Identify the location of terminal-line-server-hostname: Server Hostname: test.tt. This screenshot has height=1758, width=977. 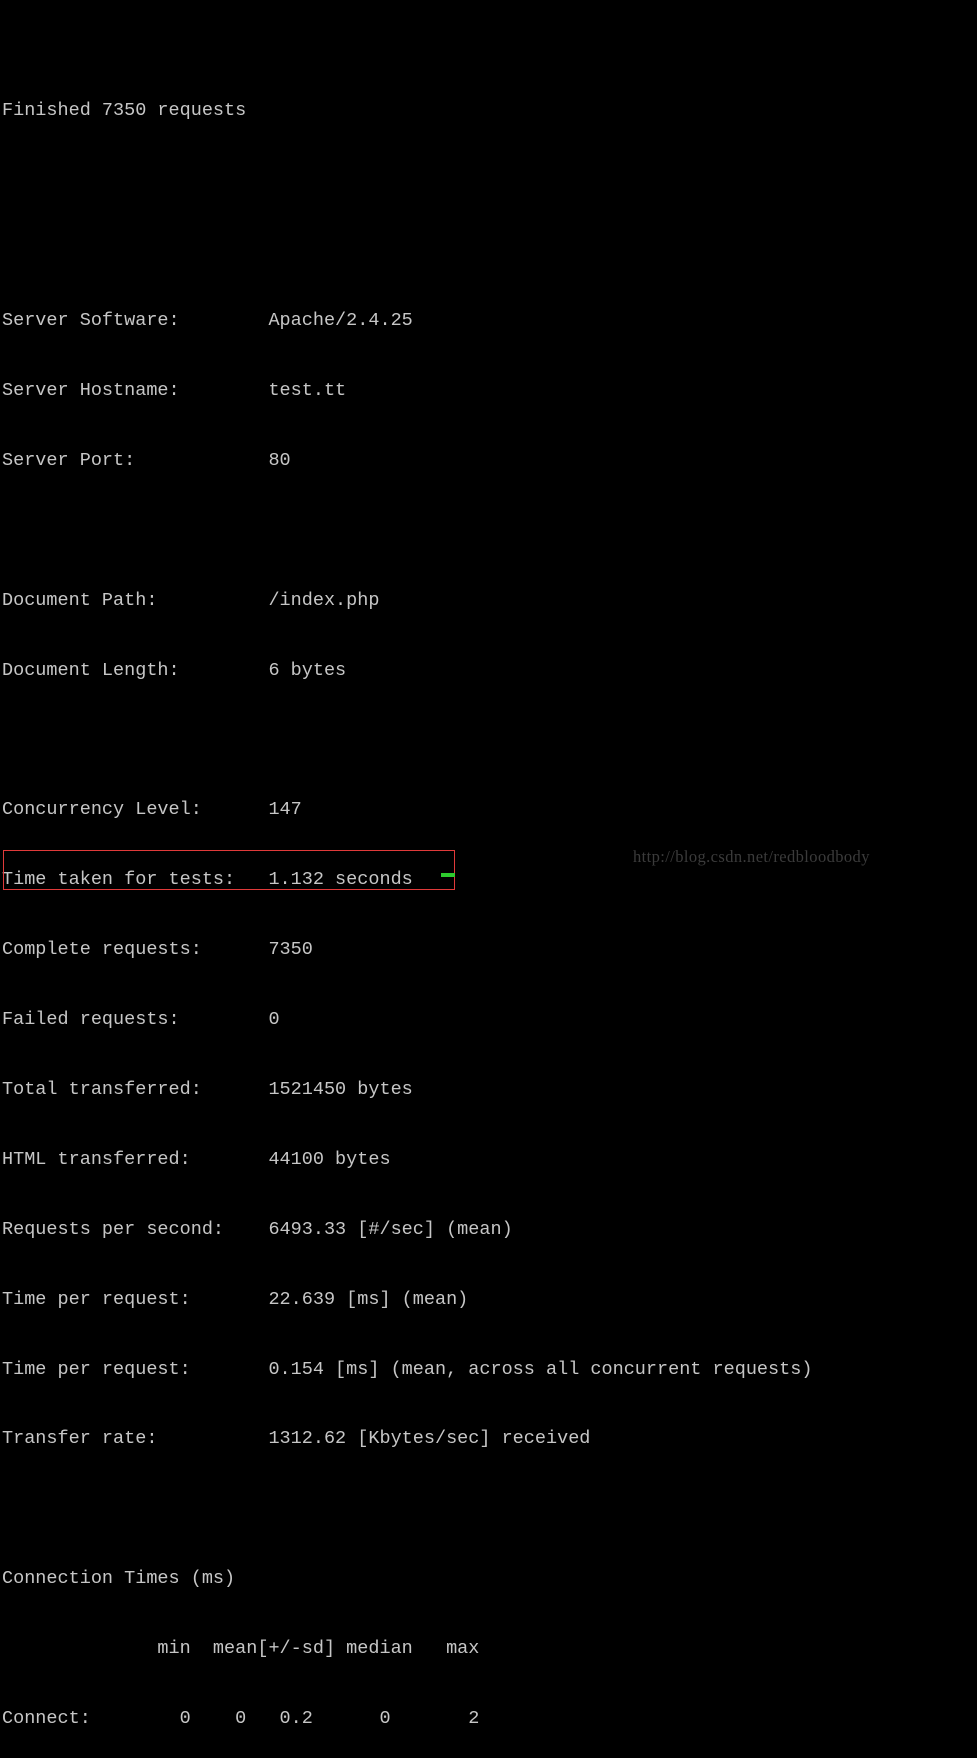
(174, 391).